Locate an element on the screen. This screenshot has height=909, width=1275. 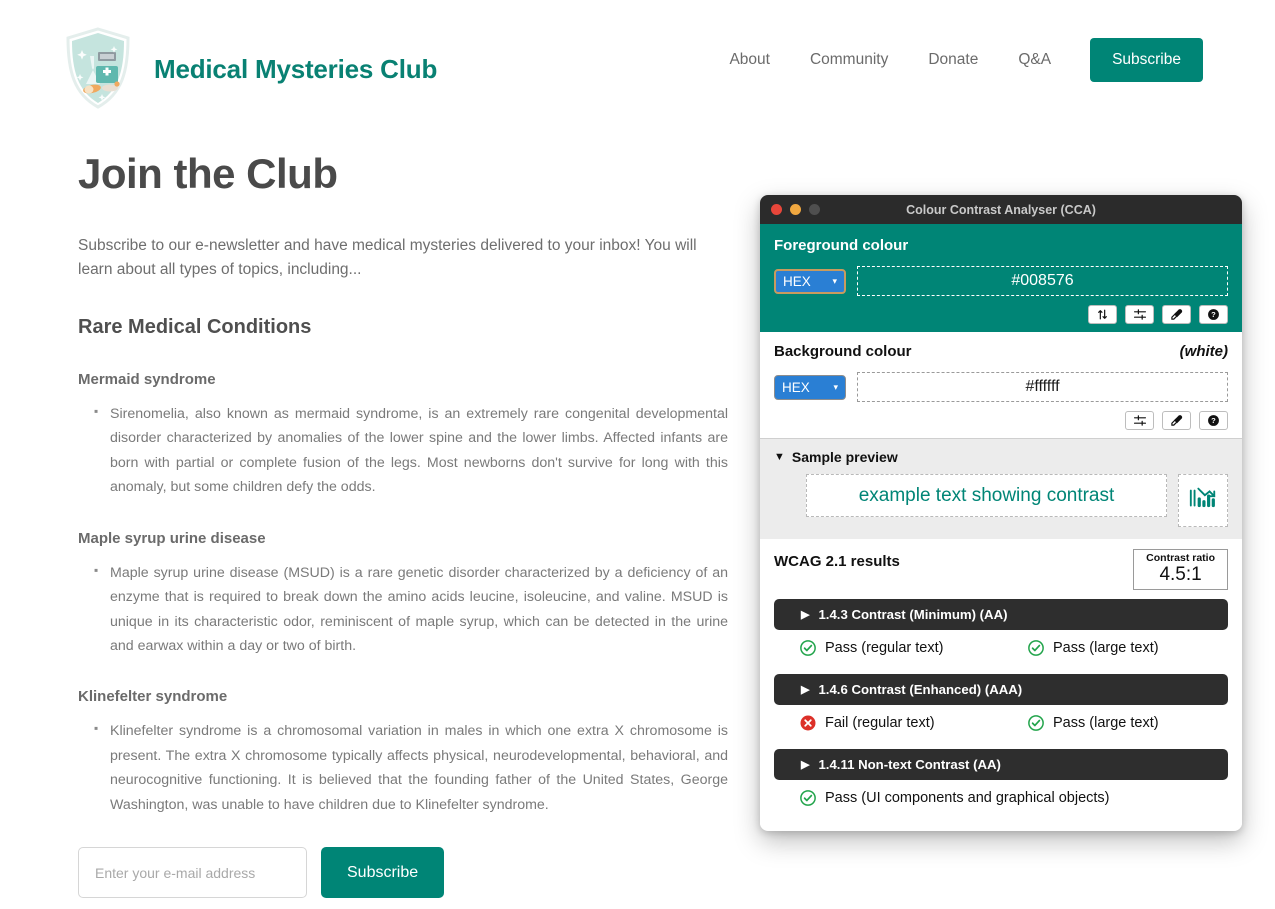
background-colour-panel: Background colour (white) HEX ▾ #ffffff is located at coordinates (1001, 385).